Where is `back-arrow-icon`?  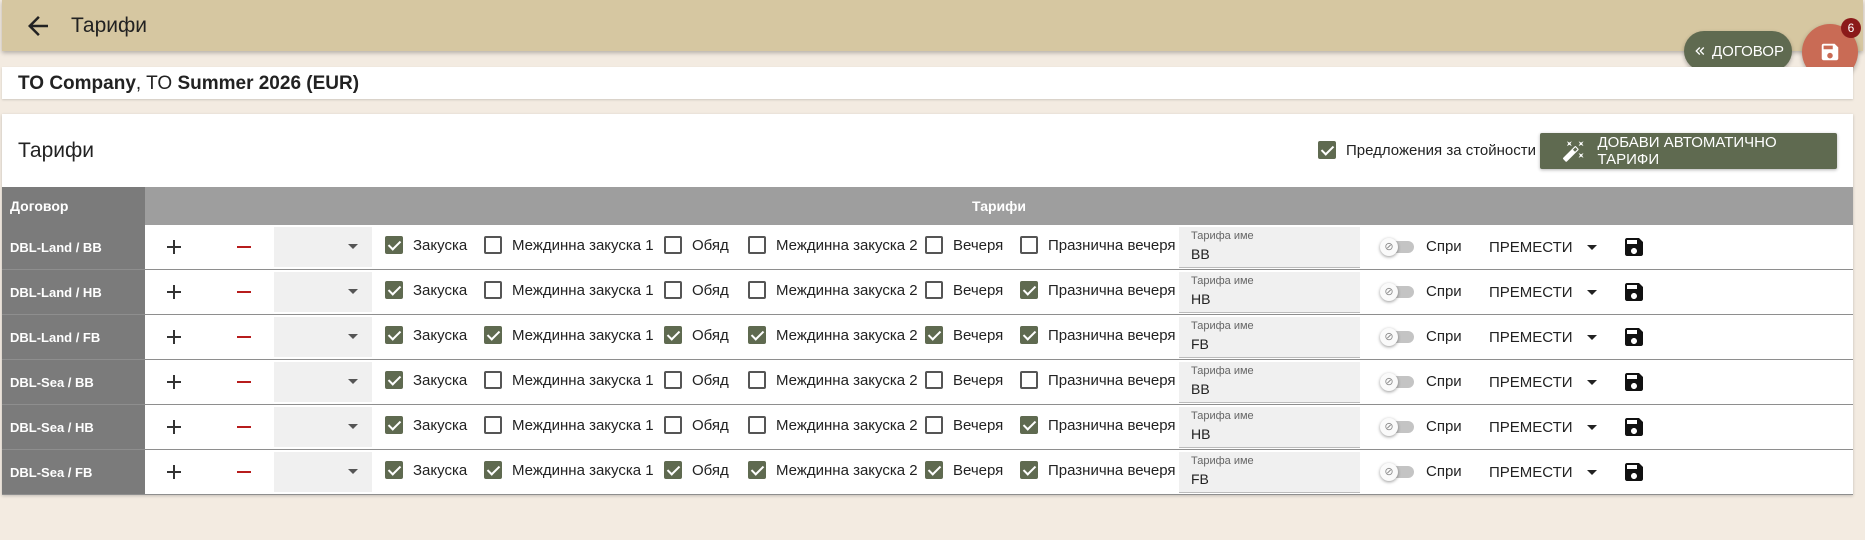 back-arrow-icon is located at coordinates (38, 26).